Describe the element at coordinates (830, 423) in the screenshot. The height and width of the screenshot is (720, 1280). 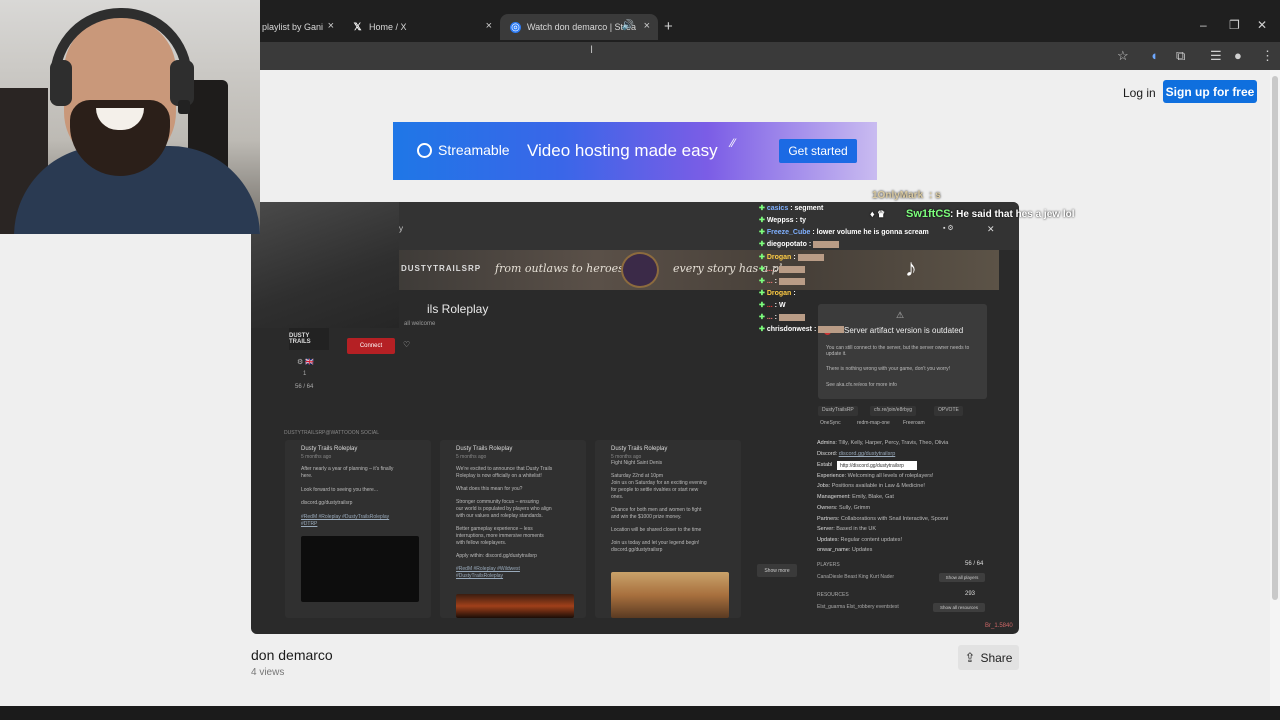
I see `tag: OneSync` at that location.